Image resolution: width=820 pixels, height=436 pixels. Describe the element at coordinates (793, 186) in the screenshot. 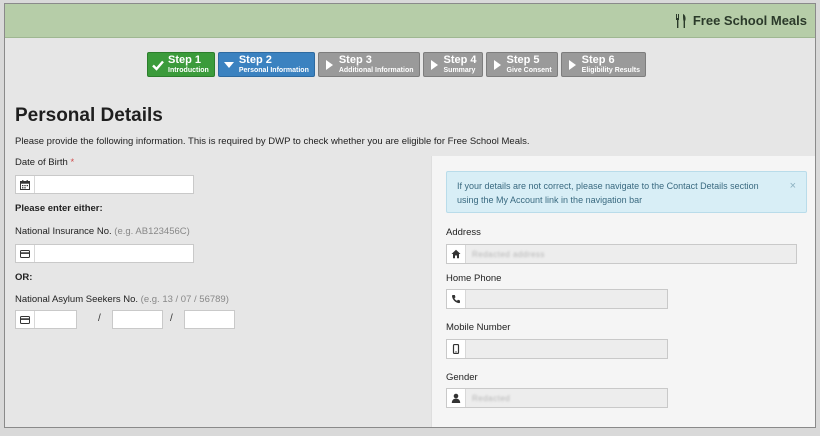

I see `close-icon: ×` at that location.